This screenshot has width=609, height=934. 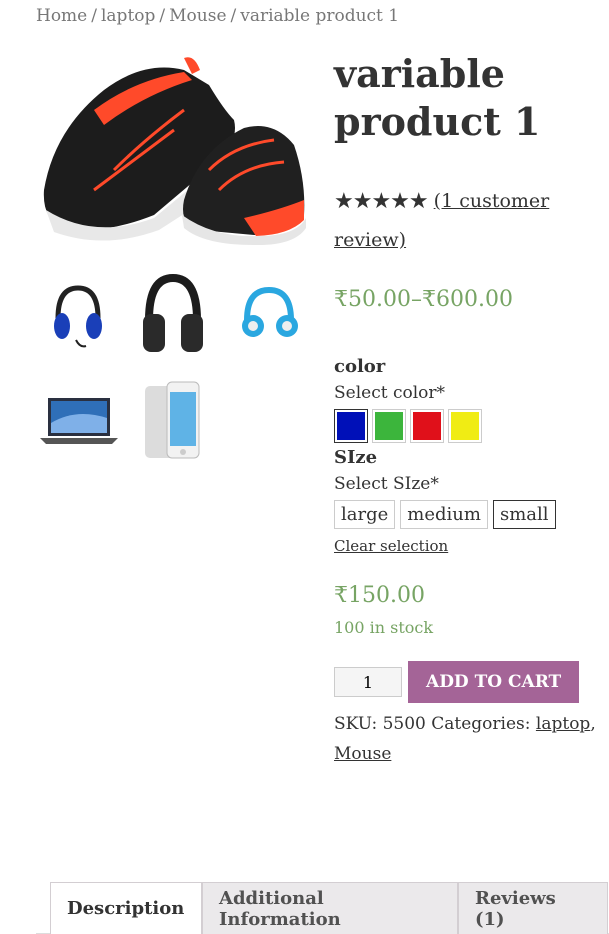 What do you see at coordinates (423, 299) in the screenshot?
I see `price-range: ₹50.00–₹600.00` at bounding box center [423, 299].